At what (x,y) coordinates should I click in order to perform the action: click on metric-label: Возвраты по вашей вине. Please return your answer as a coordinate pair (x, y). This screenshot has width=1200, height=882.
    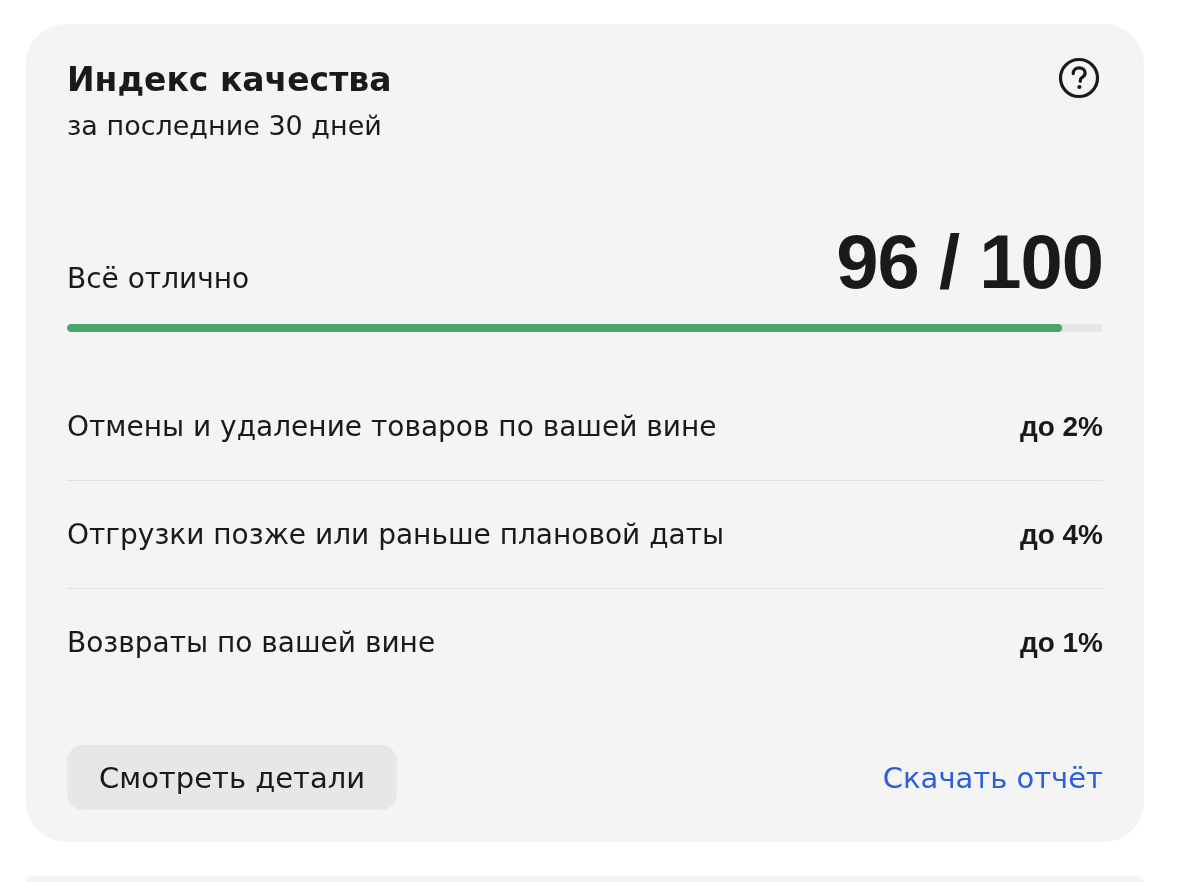
    Looking at the image, I should click on (251, 643).